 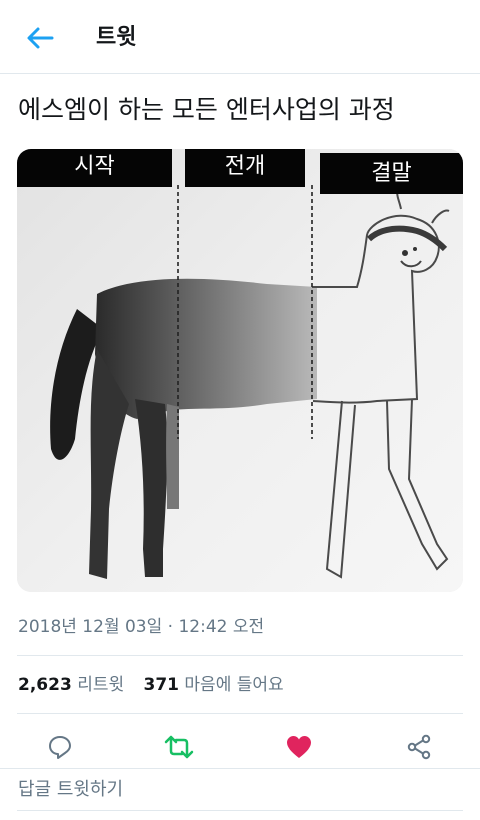 What do you see at coordinates (94, 168) in the screenshot?
I see `panel-label-start: 시작` at bounding box center [94, 168].